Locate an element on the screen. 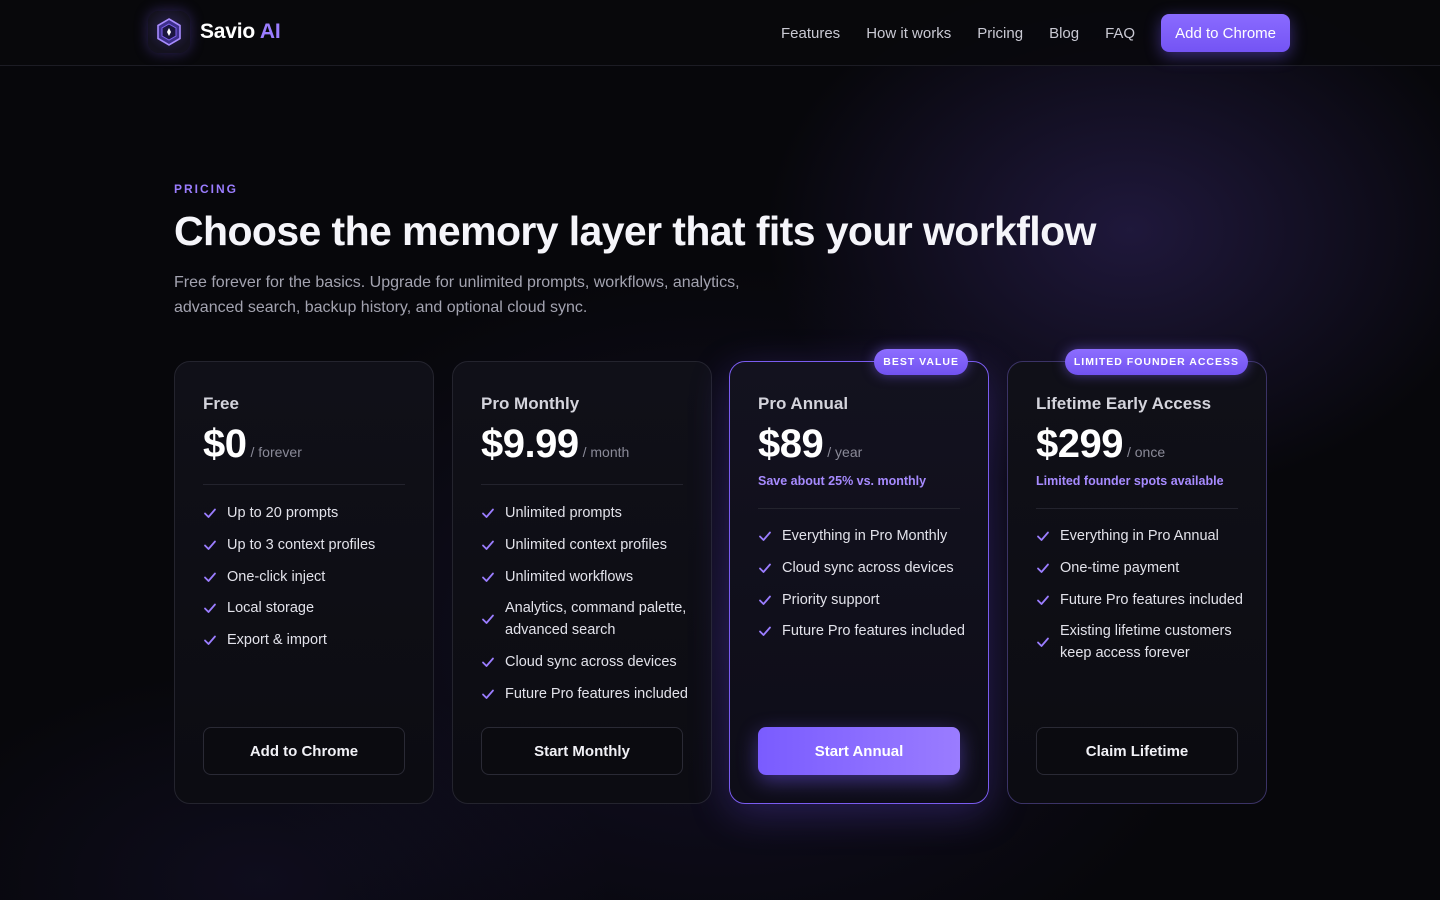  add-to-chrome-button: Add to Chrome is located at coordinates (304, 751).